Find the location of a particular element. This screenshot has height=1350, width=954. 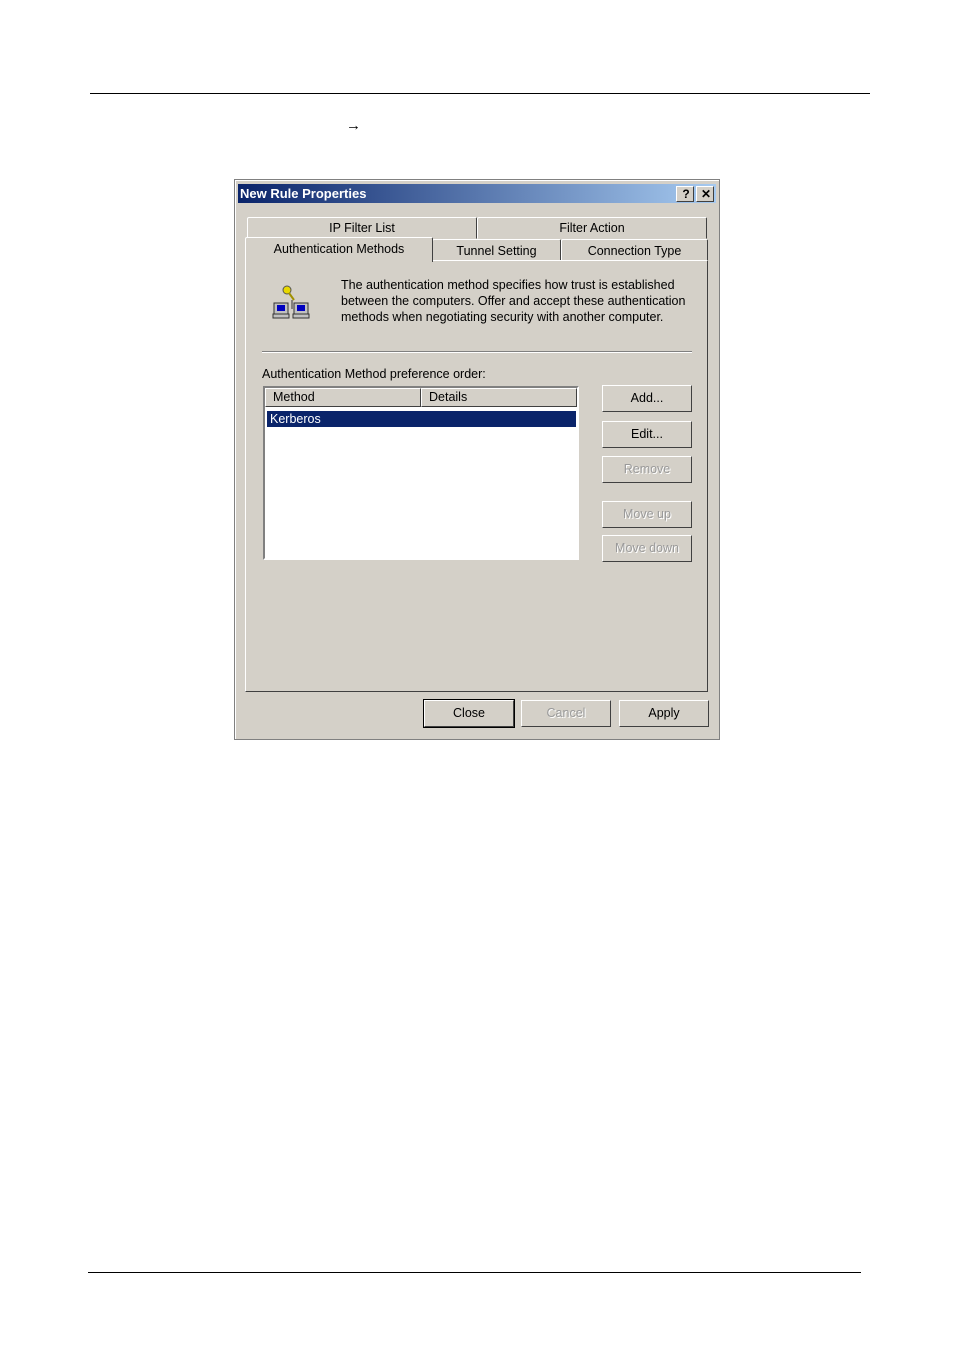

list-row-kerberos: Kerberos is located at coordinates (421, 419).